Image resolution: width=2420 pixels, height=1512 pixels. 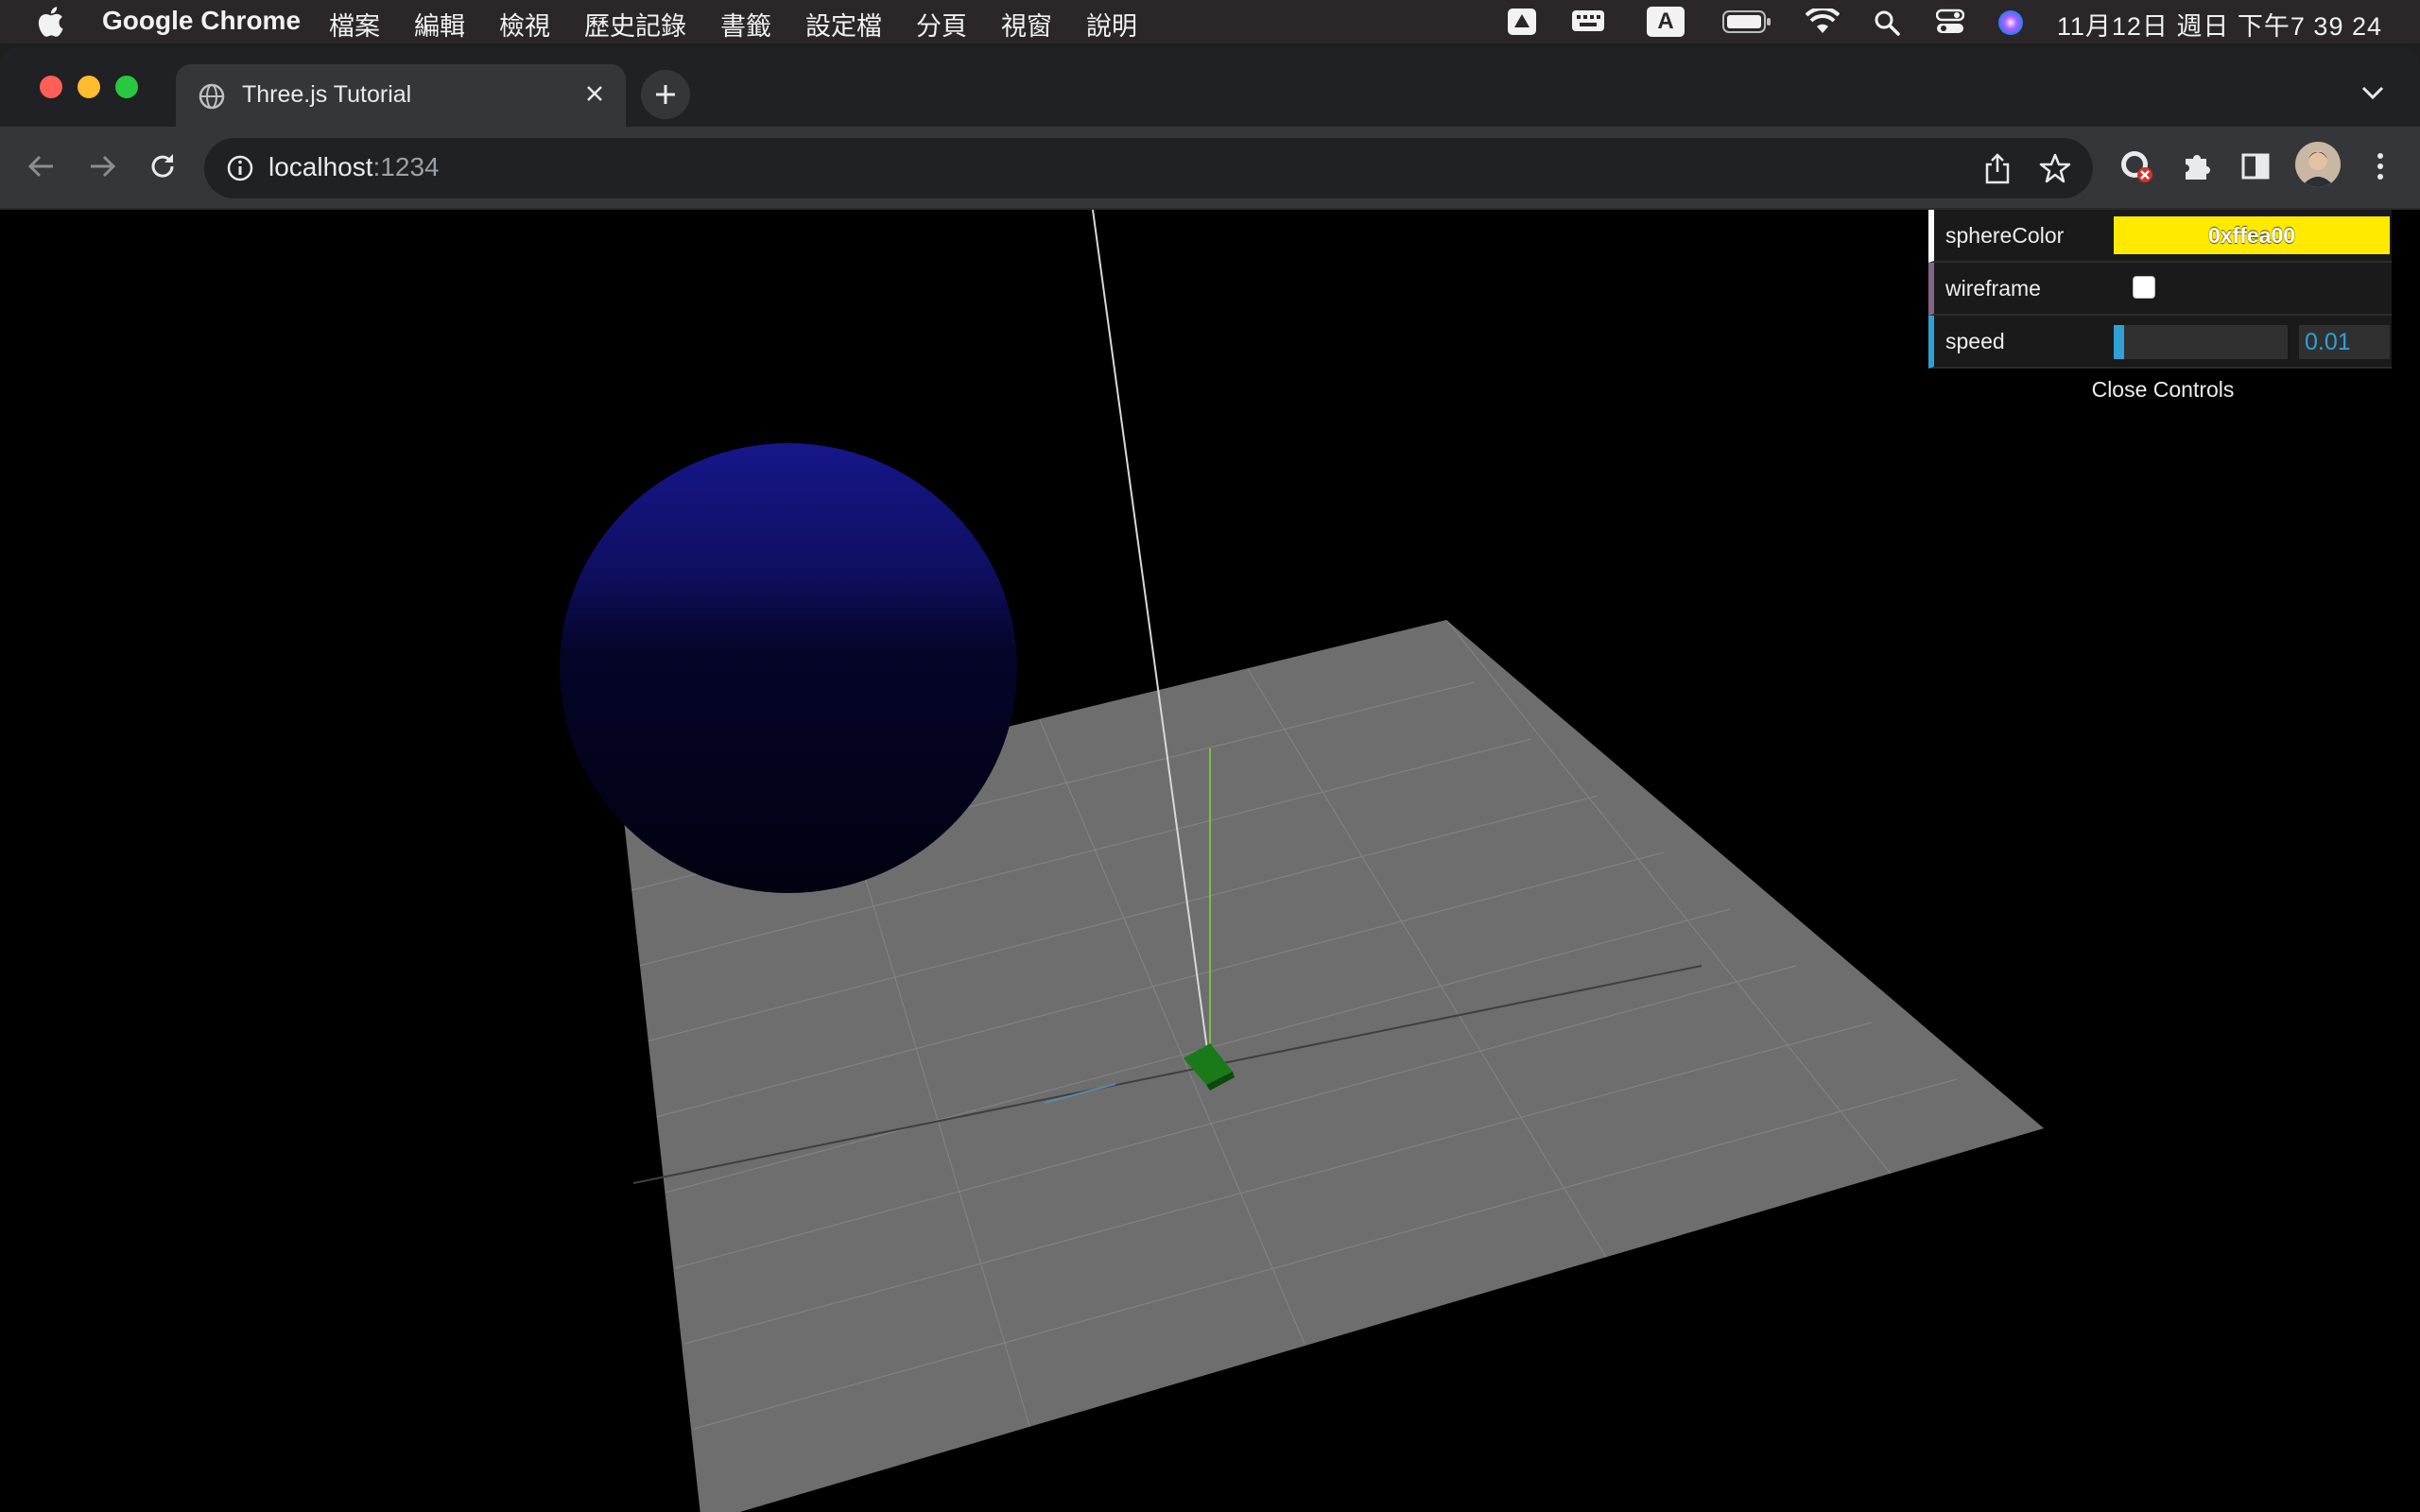 I want to click on bookmark-star-icon, so click(x=2055, y=168).